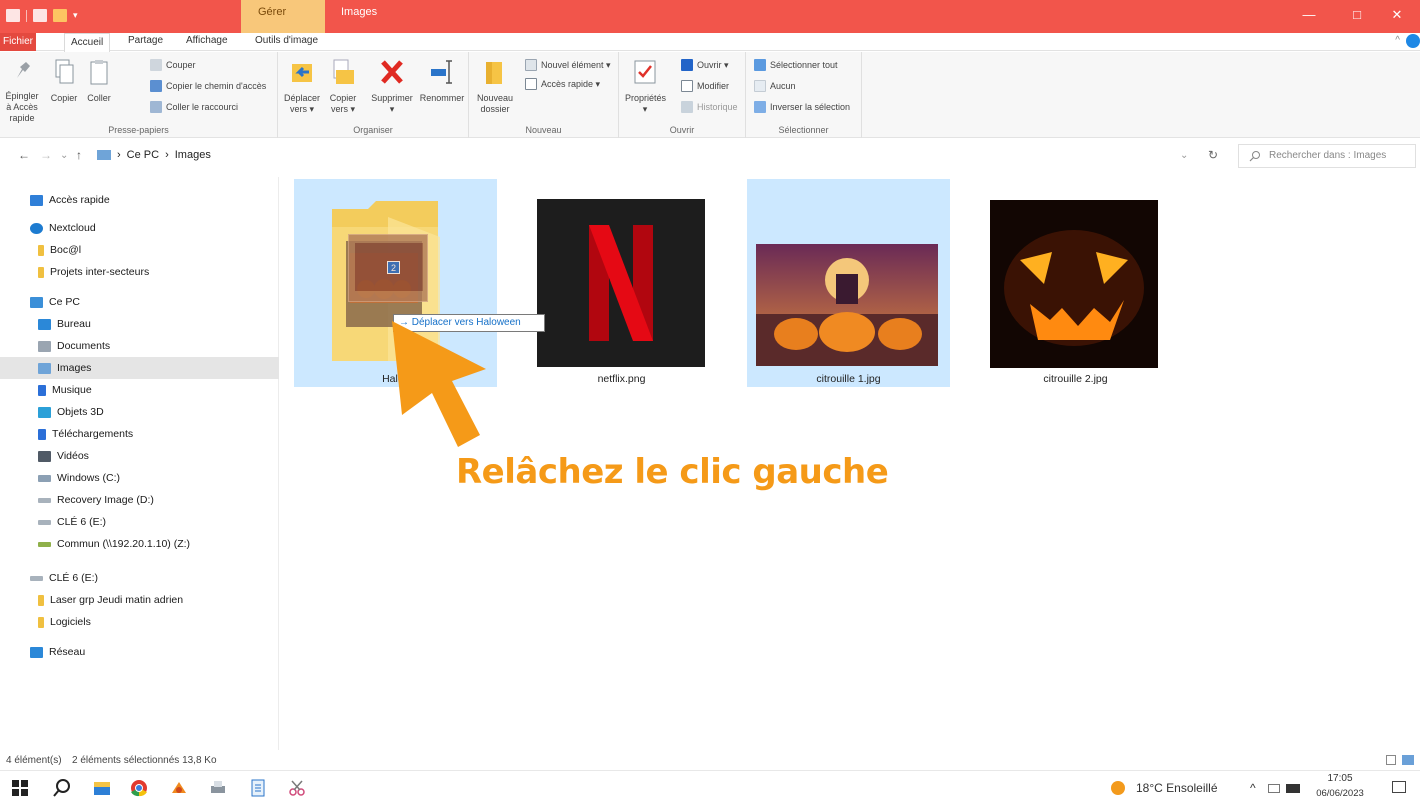 The height and width of the screenshot is (803, 1420). Describe the element at coordinates (373, 130) in the screenshot. I see `group-label-organize: Organiser` at that location.